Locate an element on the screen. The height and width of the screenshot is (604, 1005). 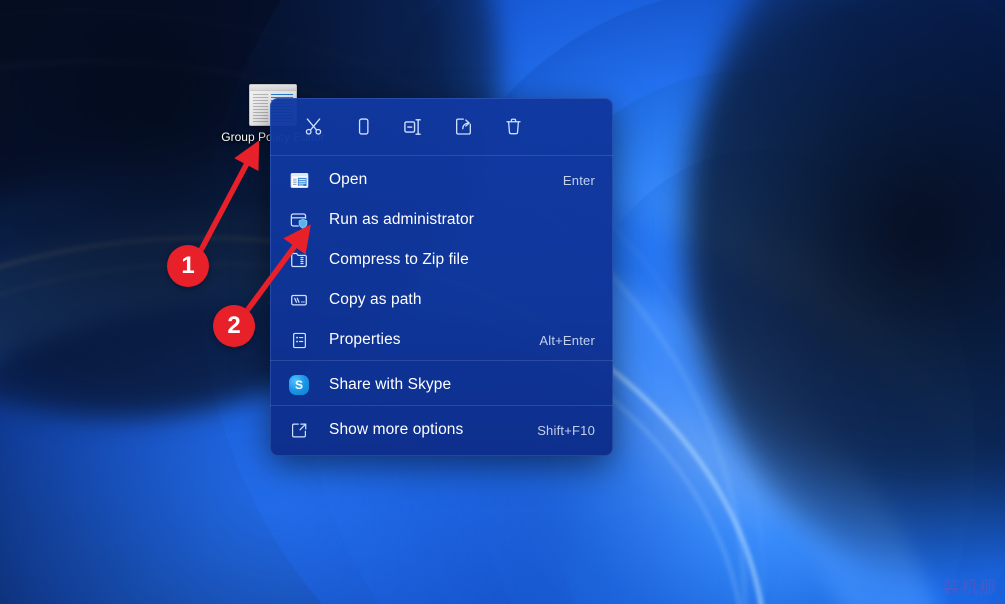
menu-item-label: Open is located at coordinates (348, 179).